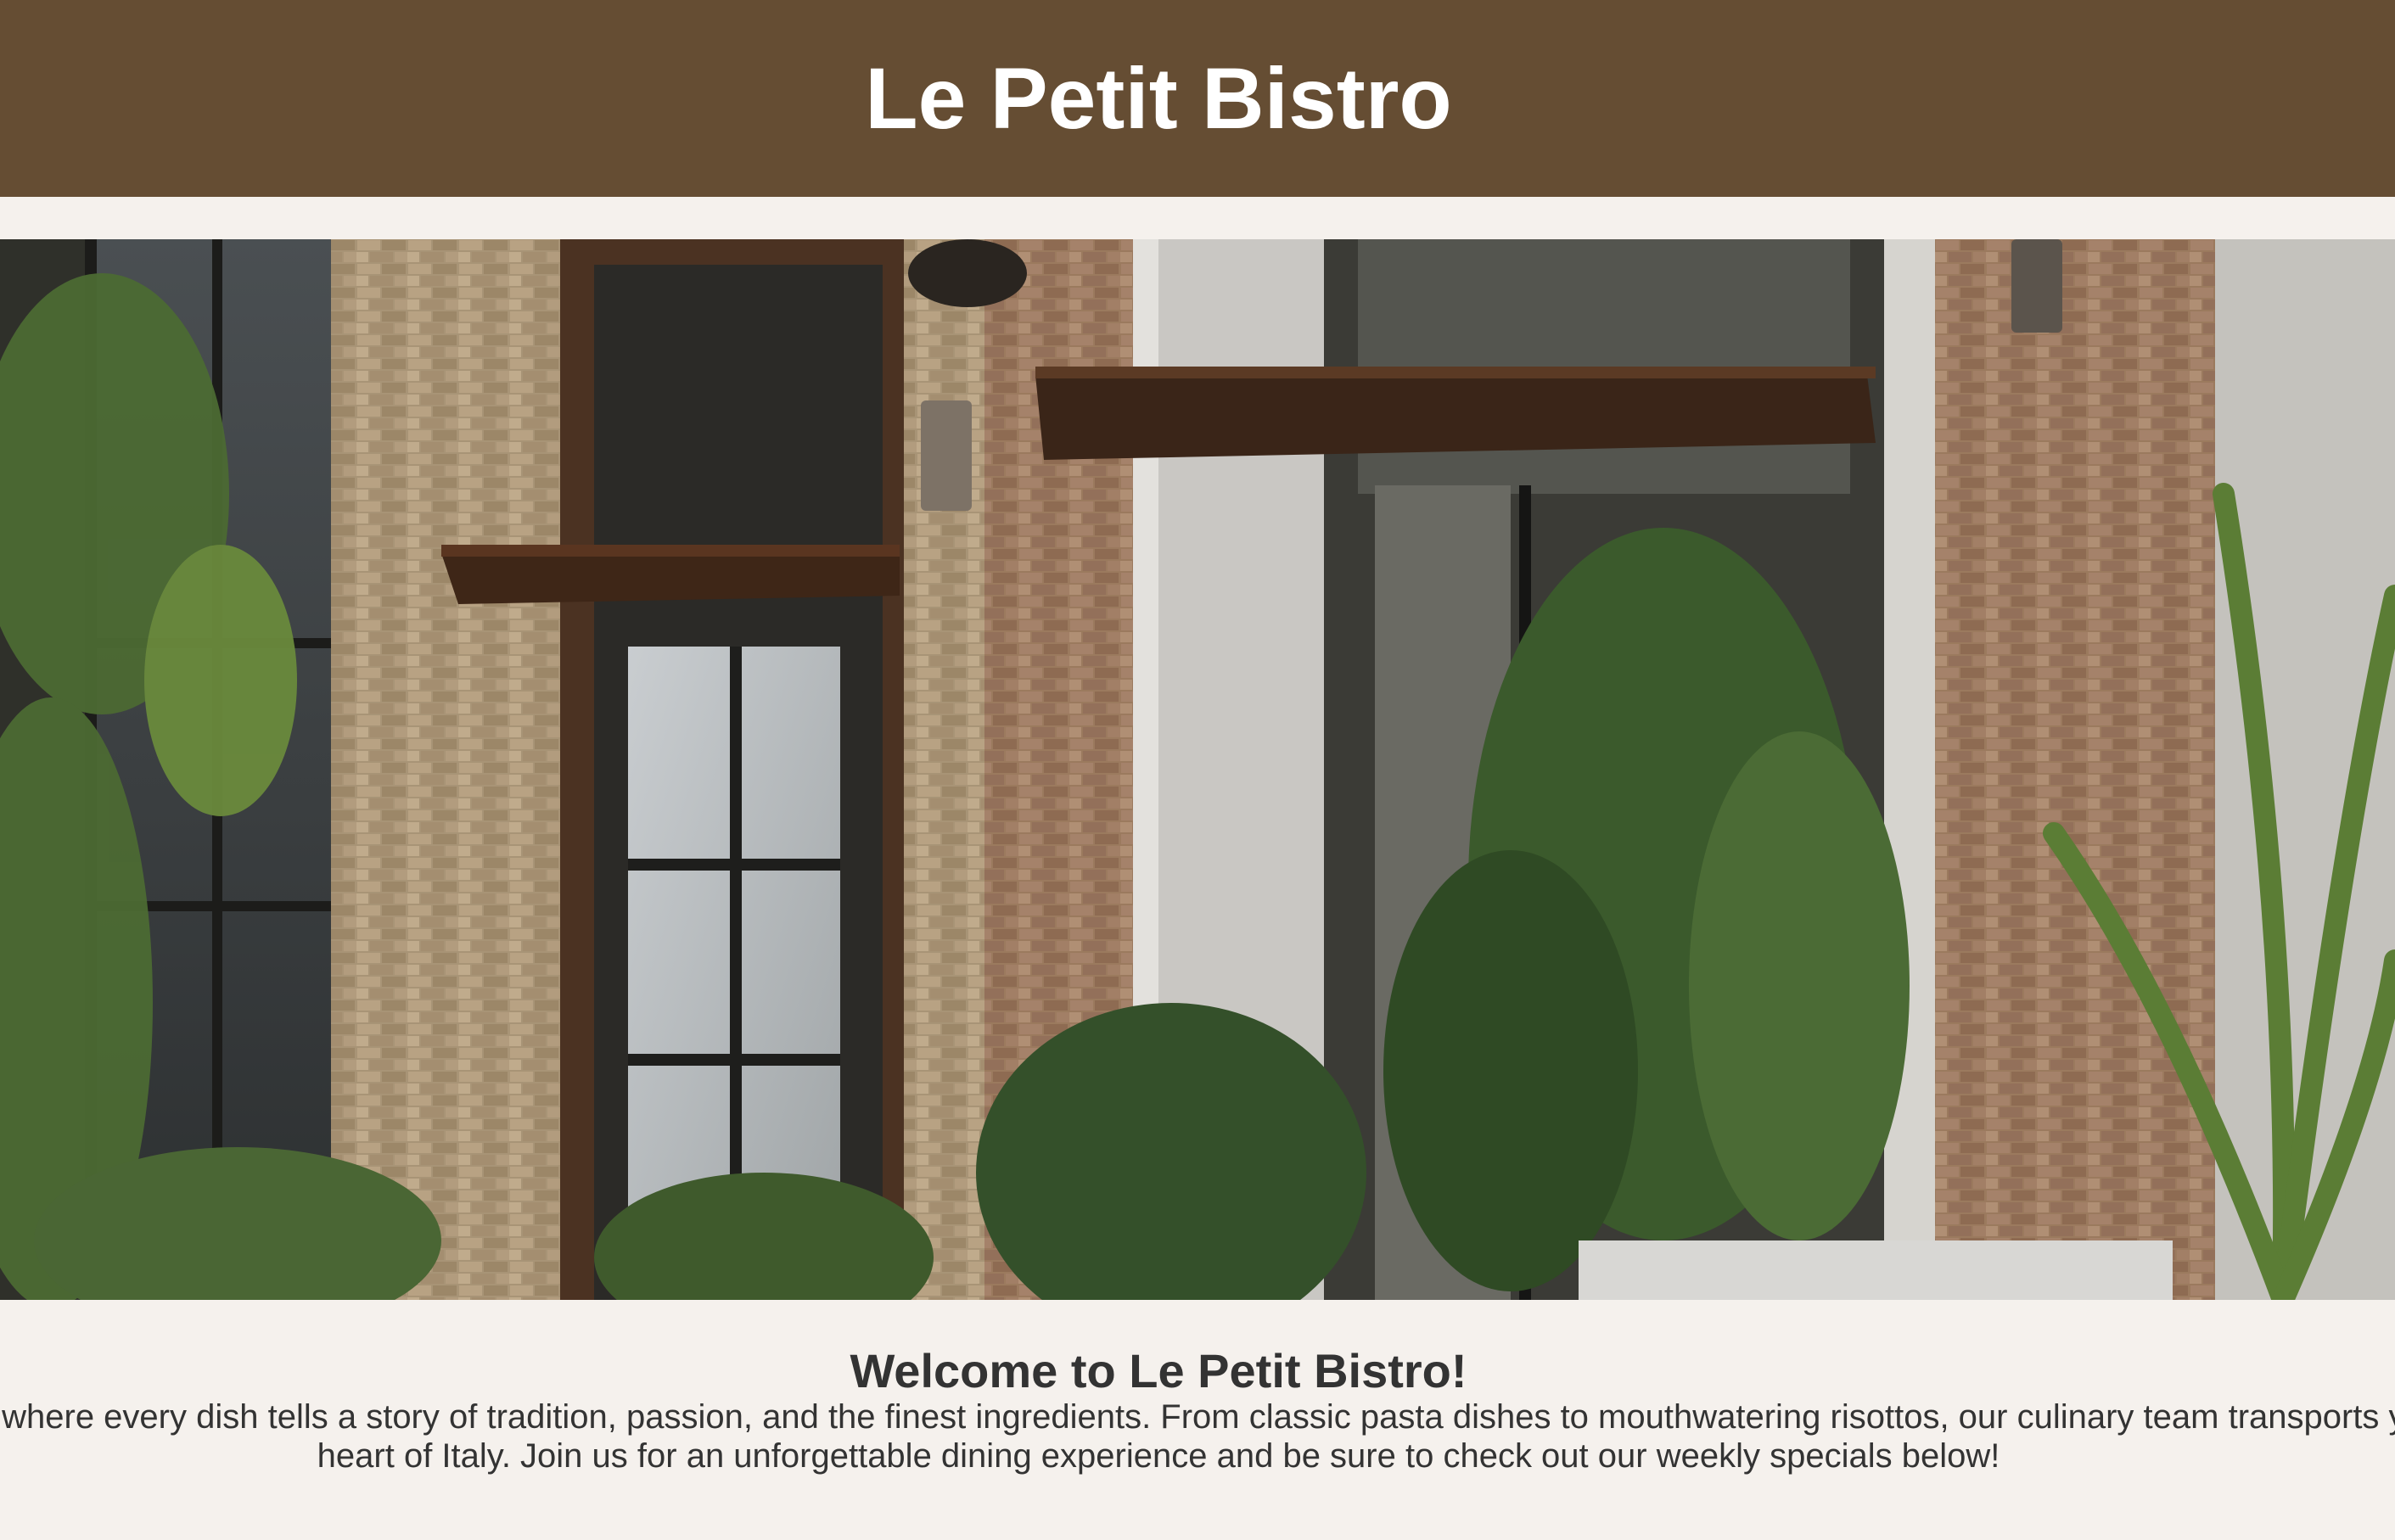 Image resolution: width=2395 pixels, height=1540 pixels. What do you see at coordinates (1158, 99) in the screenshot?
I see `site-title: Le Petit Bistro` at bounding box center [1158, 99].